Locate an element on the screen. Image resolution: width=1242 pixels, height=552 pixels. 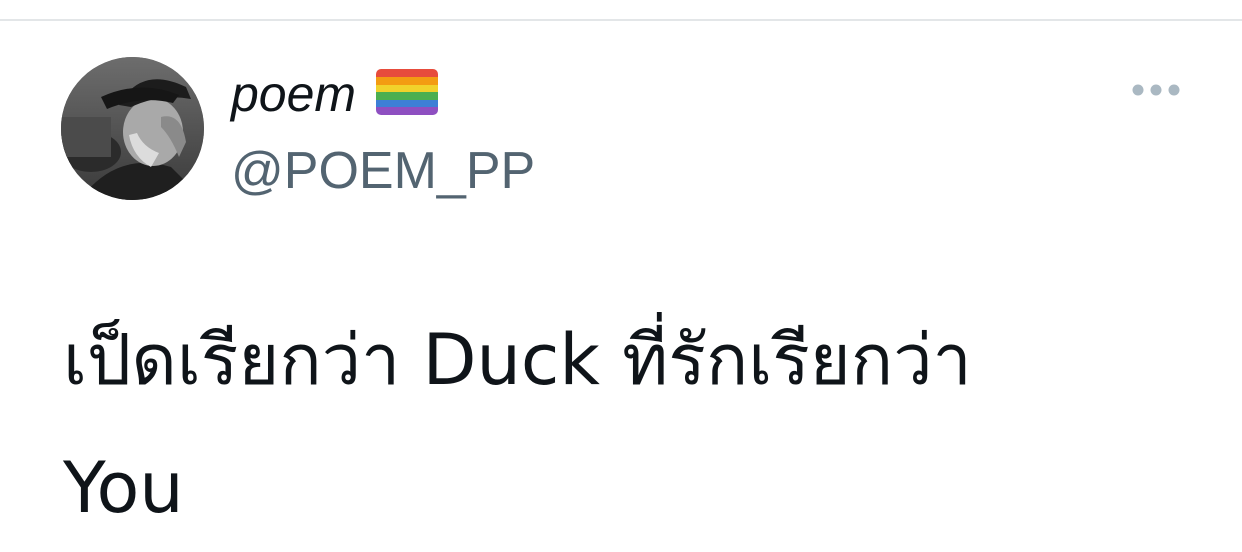
avatar-image is located at coordinates (132, 128).